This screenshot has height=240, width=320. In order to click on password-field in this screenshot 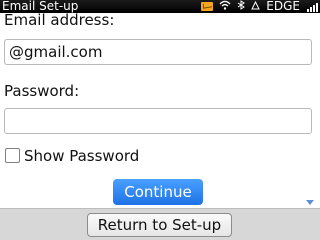, I will do `click(158, 121)`.